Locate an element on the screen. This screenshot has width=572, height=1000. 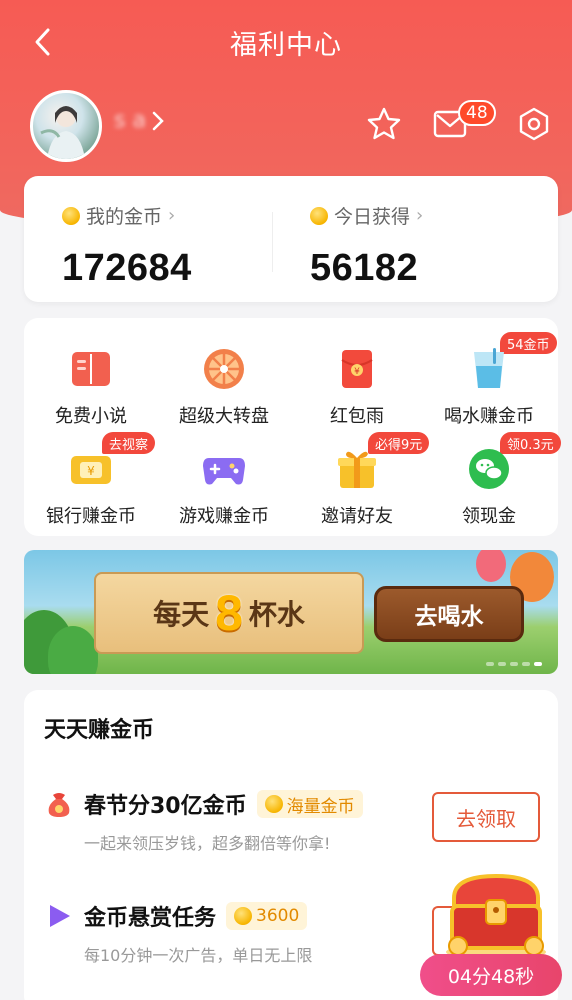
wheel-icon is located at coordinates (224, 369).